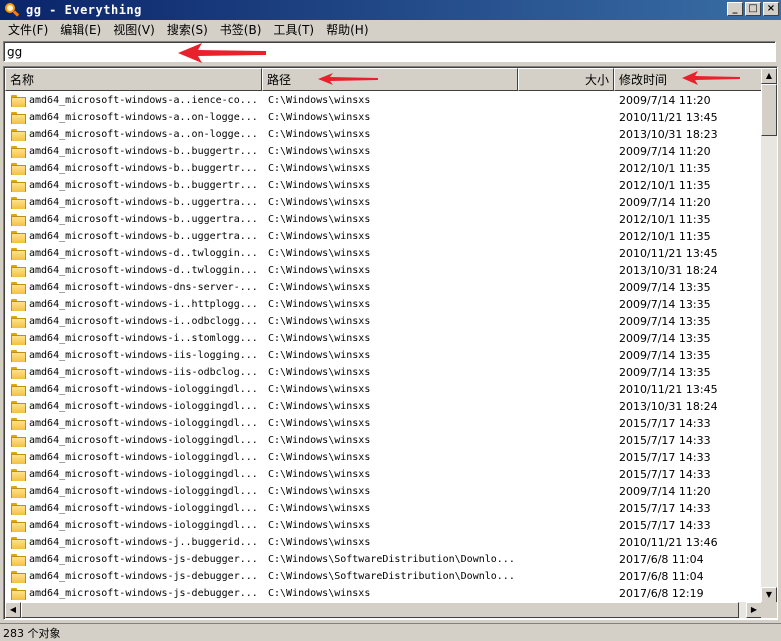 The width and height of the screenshot is (781, 641). What do you see at coordinates (754, 610) in the screenshot?
I see `scroll-right-icon: ▶` at bounding box center [754, 610].